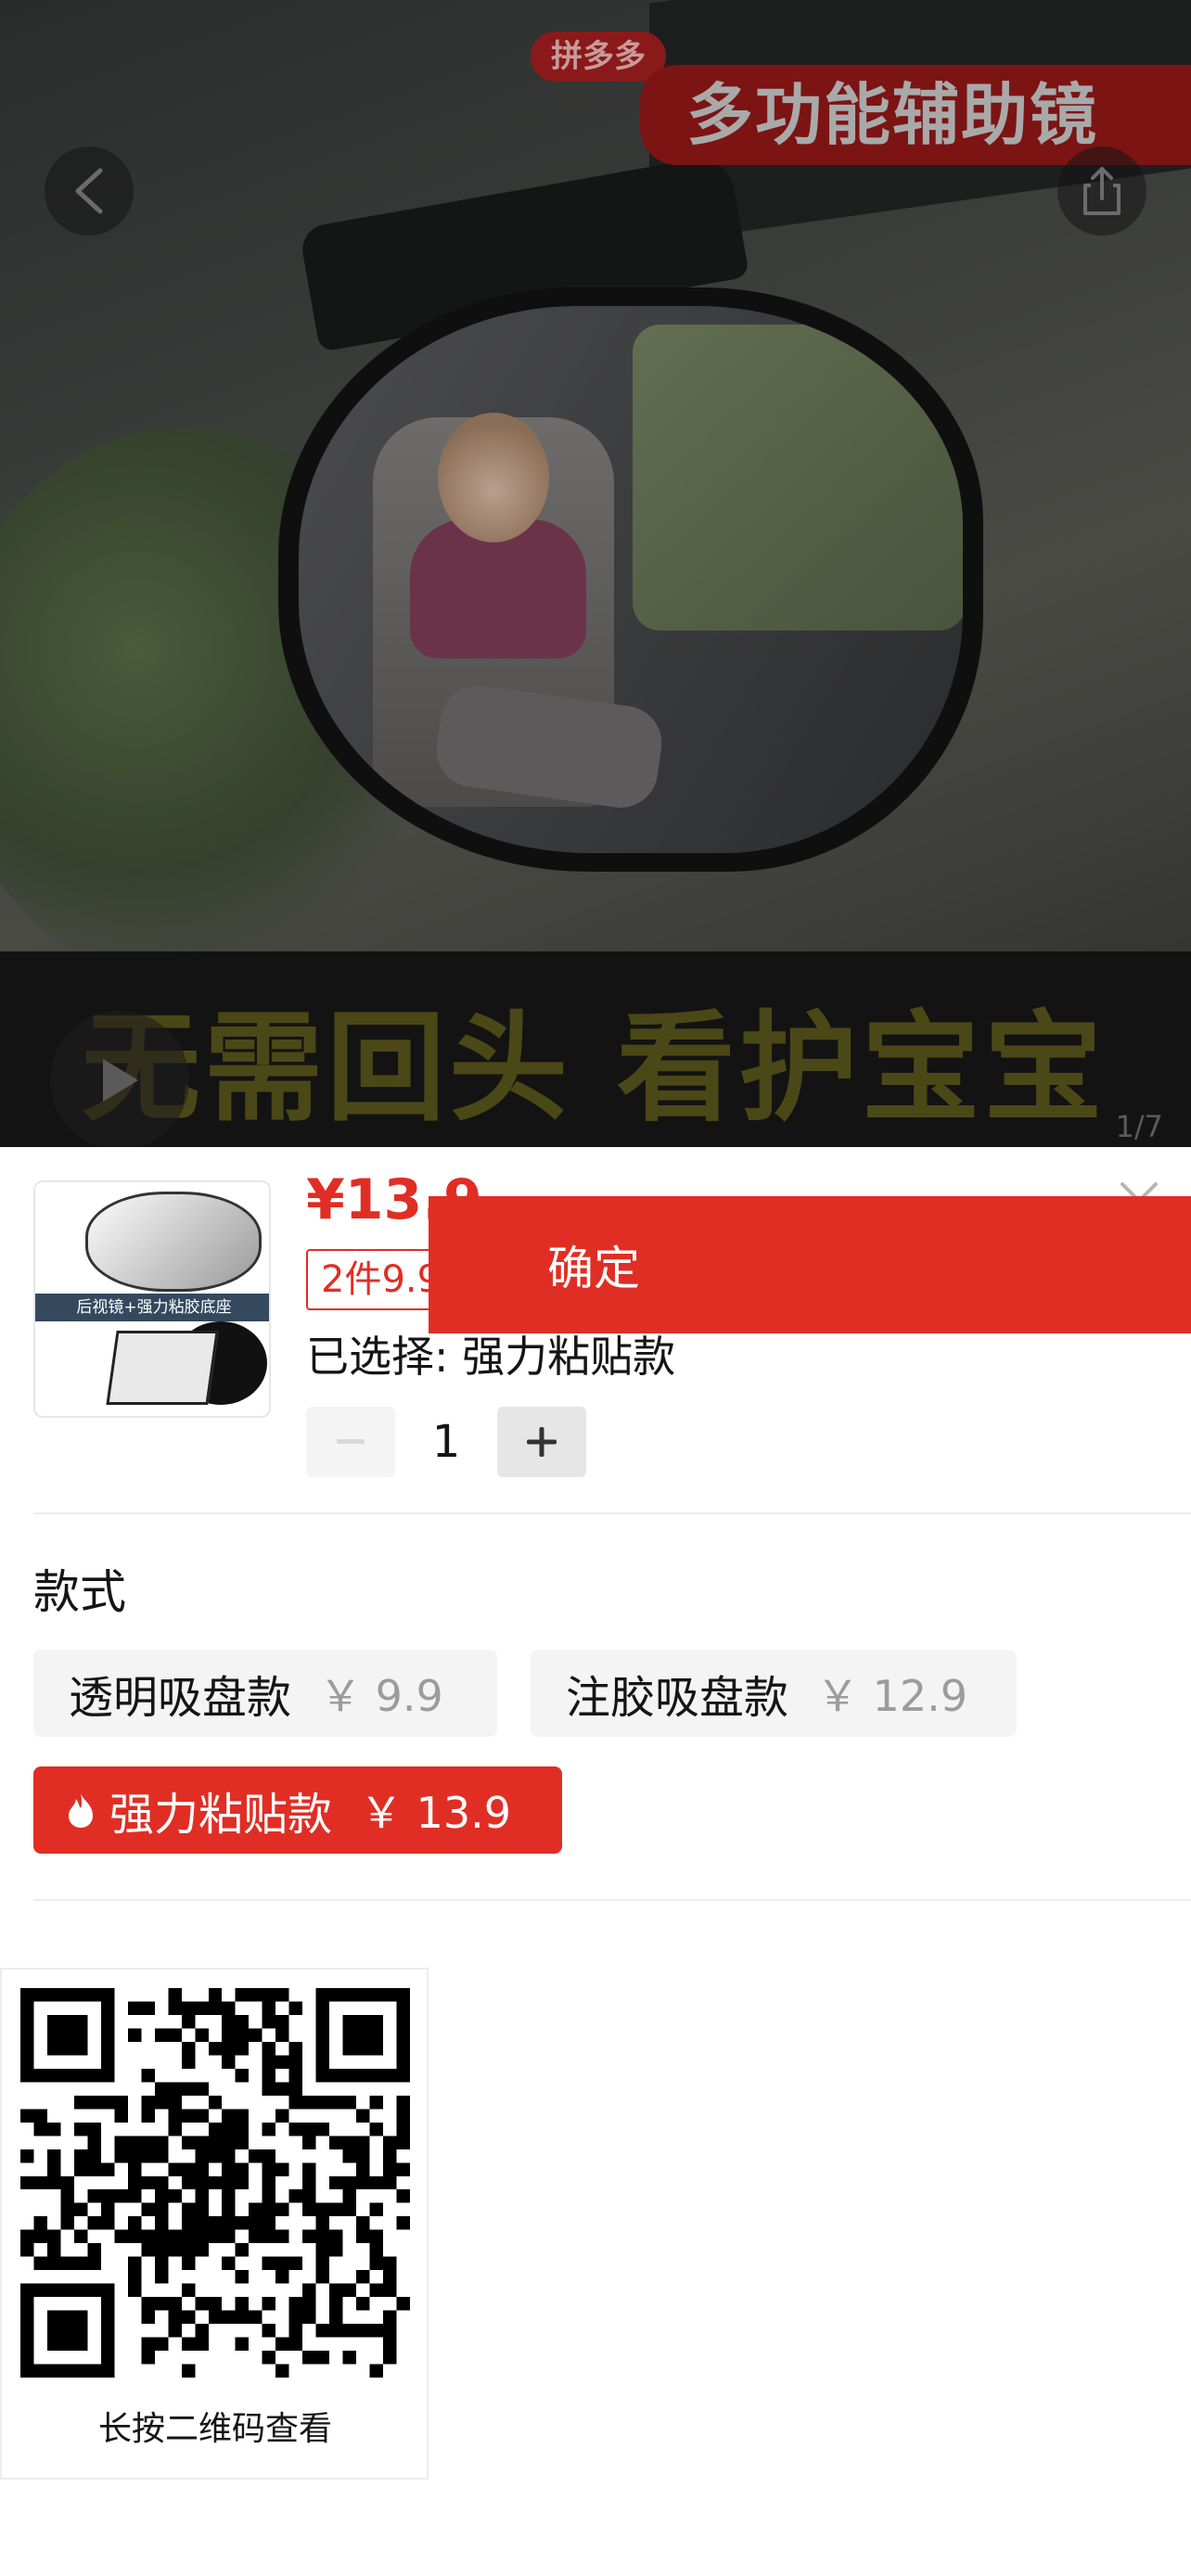 Image resolution: width=1191 pixels, height=2576 pixels. I want to click on minus-icon, so click(351, 1441).